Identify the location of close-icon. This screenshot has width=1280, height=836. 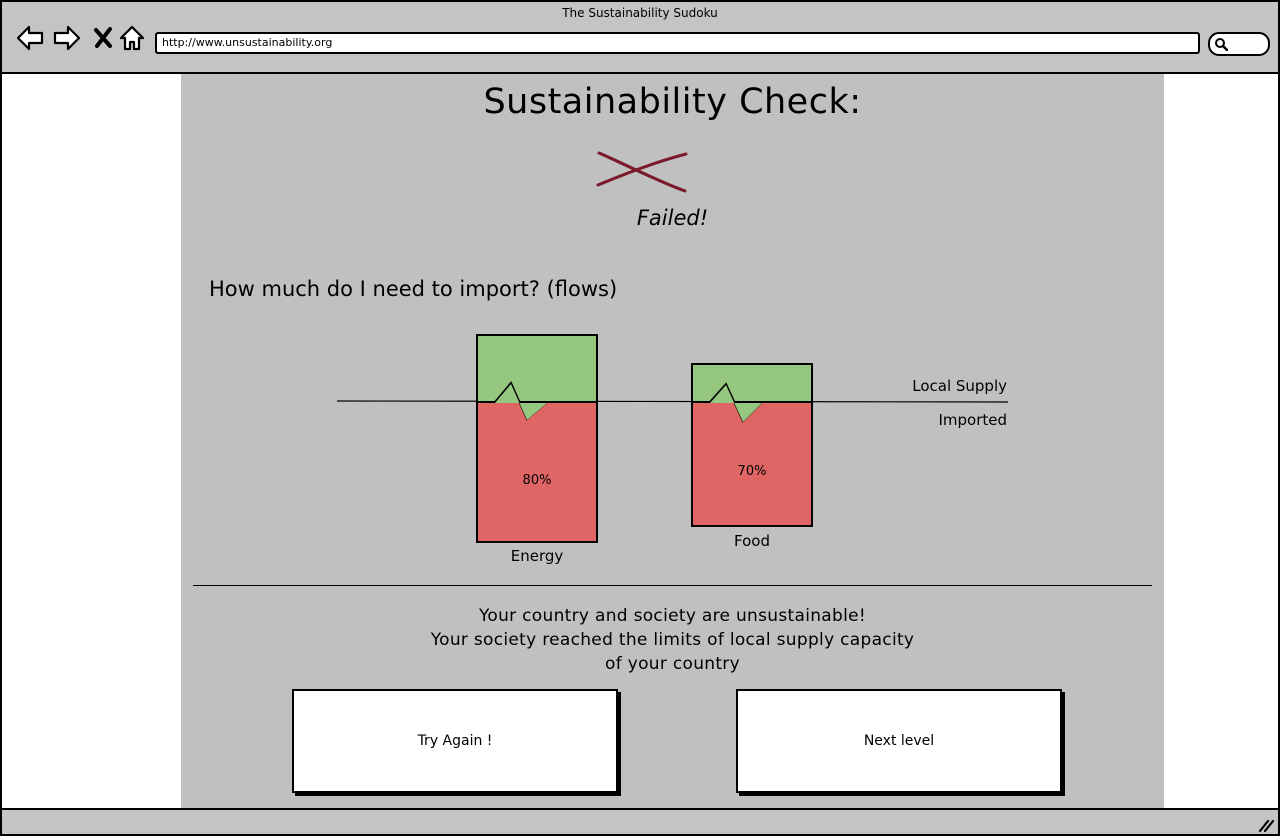
(104, 38).